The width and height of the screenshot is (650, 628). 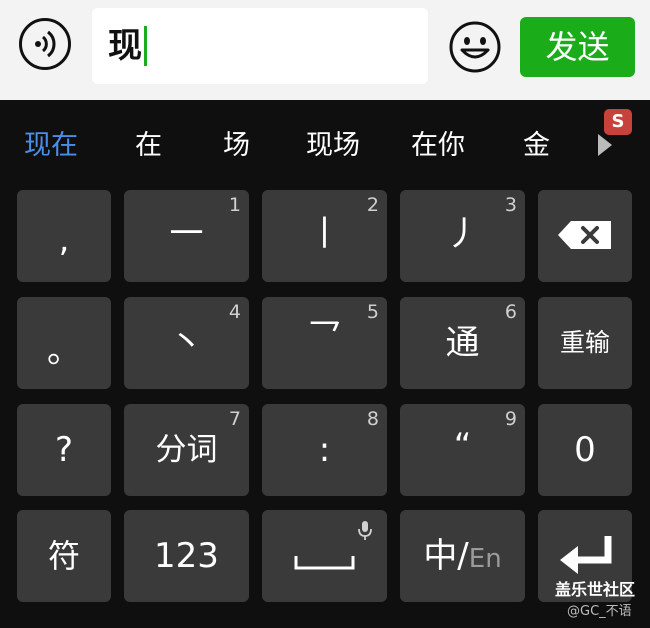 What do you see at coordinates (462, 450) in the screenshot?
I see `key-9: “ 9` at bounding box center [462, 450].